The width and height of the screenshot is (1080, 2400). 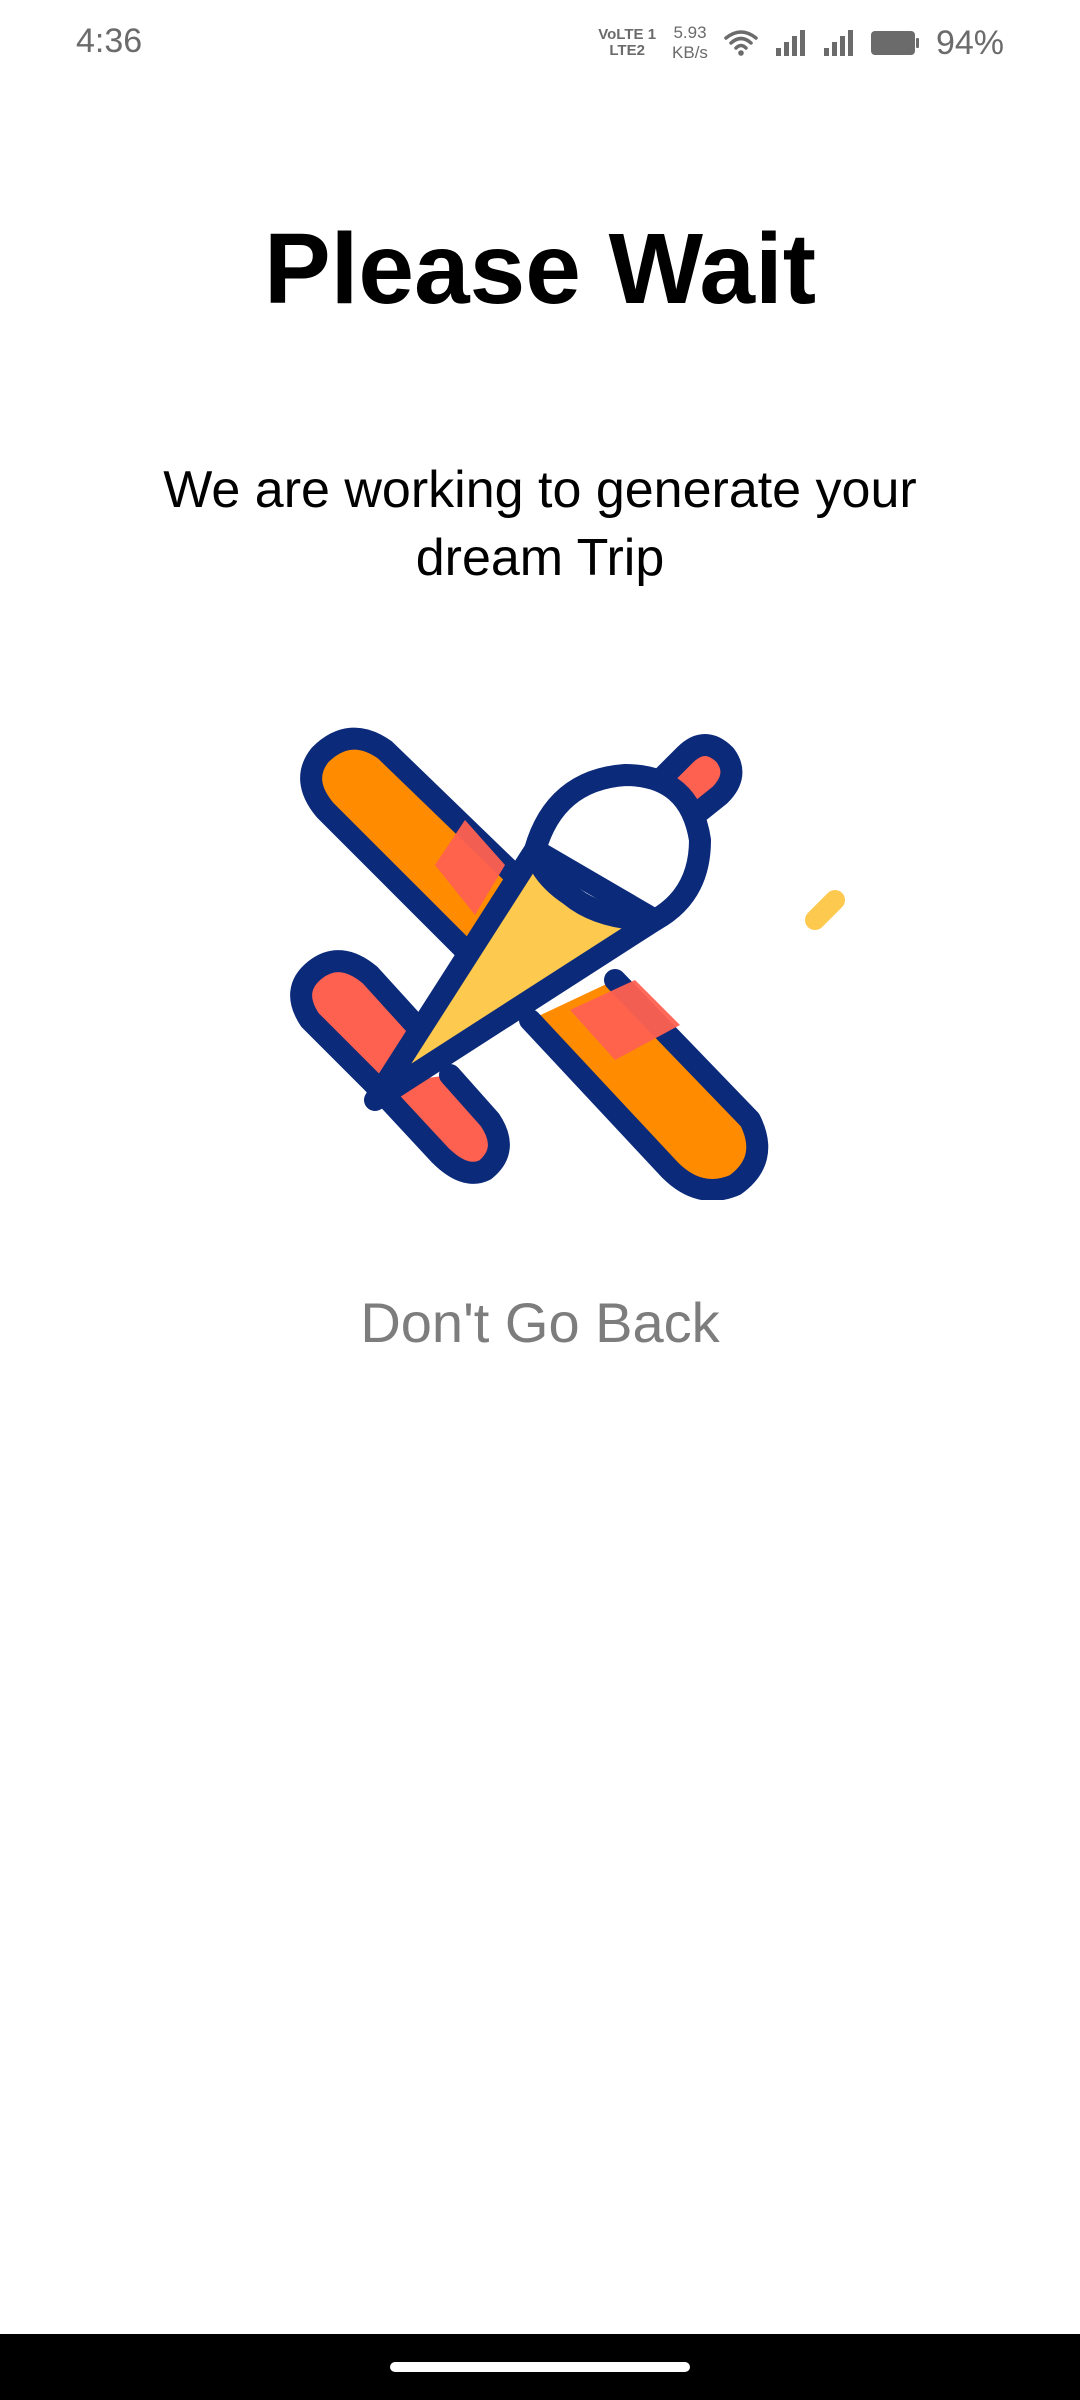 I want to click on lte-label: LTE2, so click(x=627, y=50).